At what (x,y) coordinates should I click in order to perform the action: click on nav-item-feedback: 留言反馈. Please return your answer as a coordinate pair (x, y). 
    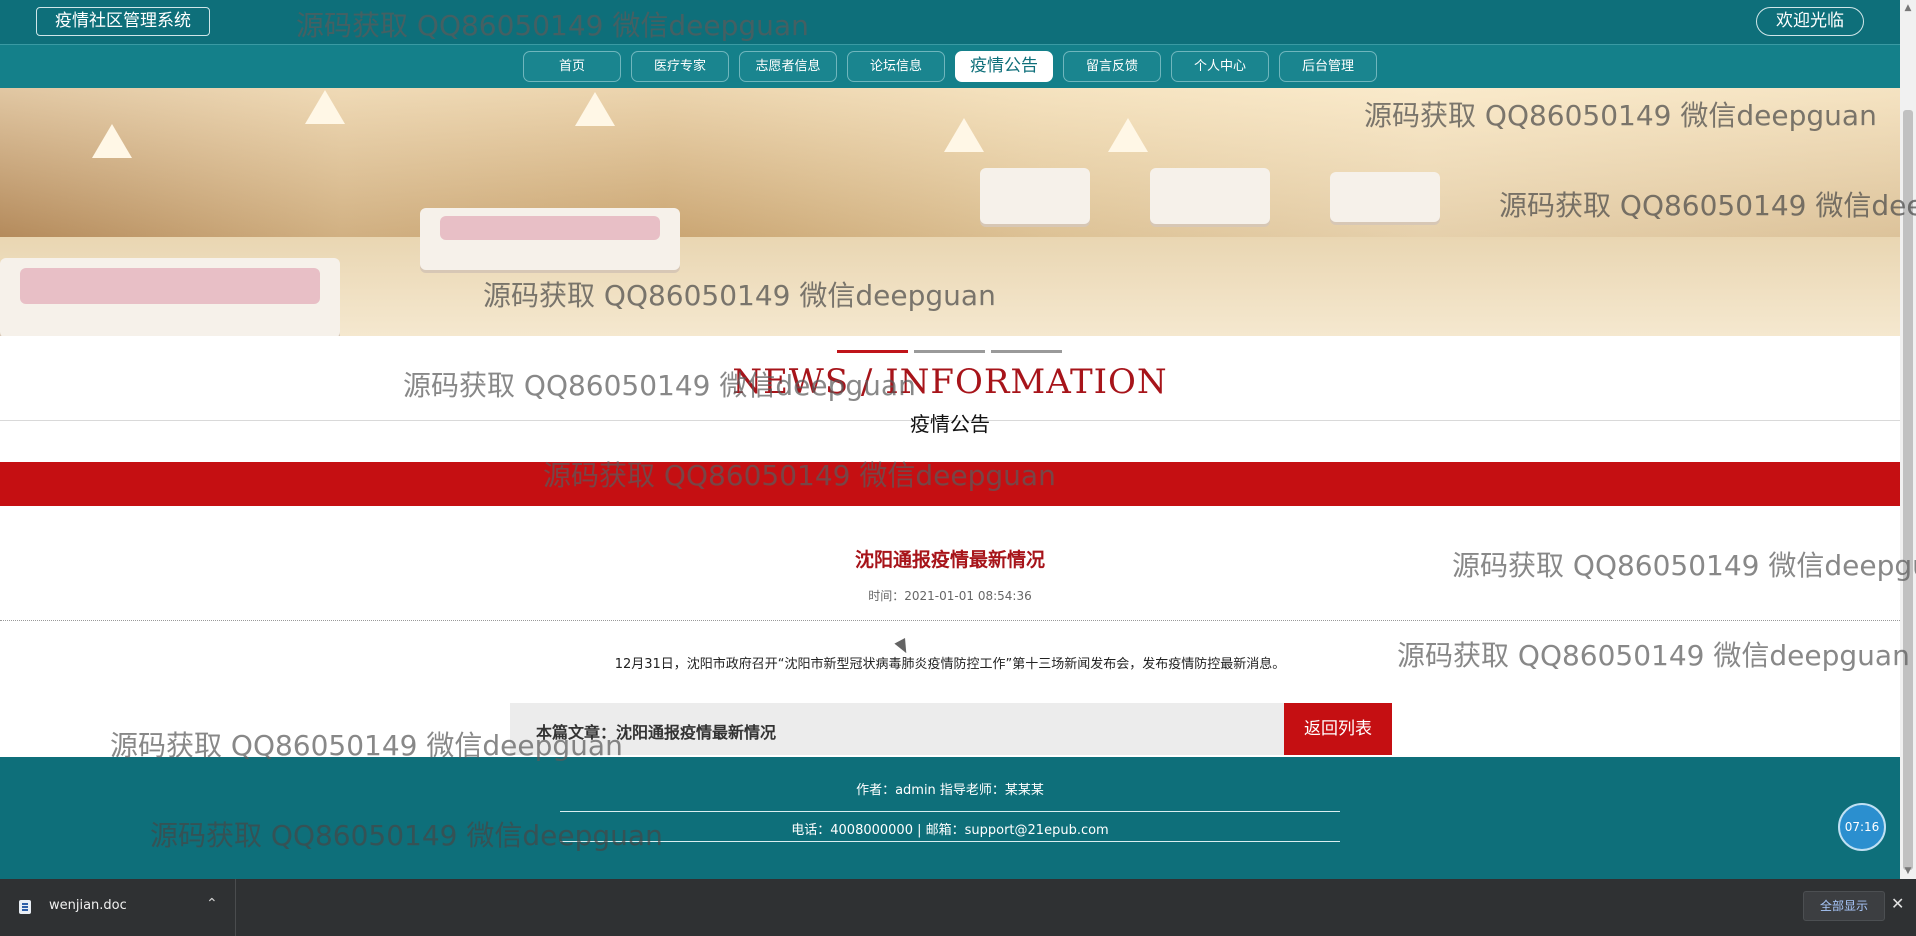
    Looking at the image, I should click on (1112, 66).